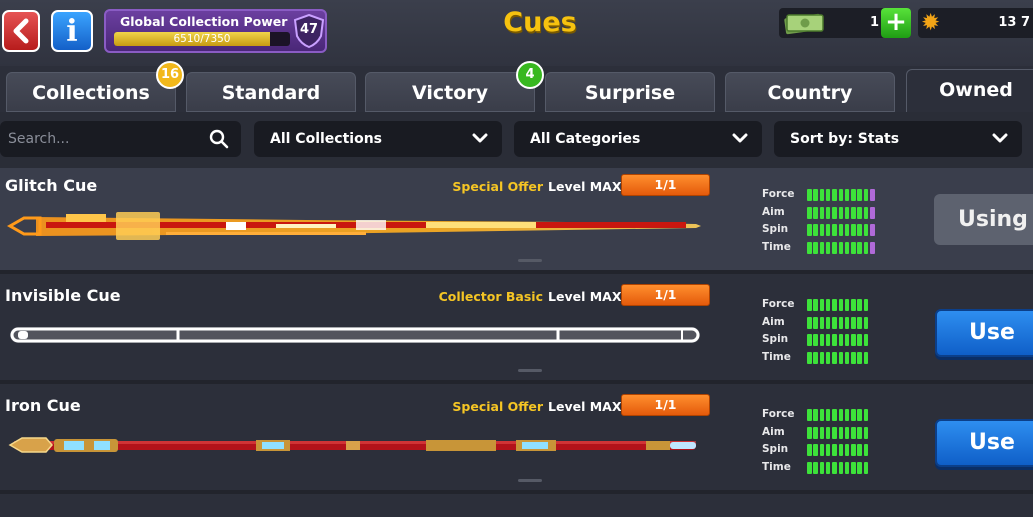 The height and width of the screenshot is (517, 1033). I want to click on cue-count-badge: 1/1, so click(665, 405).